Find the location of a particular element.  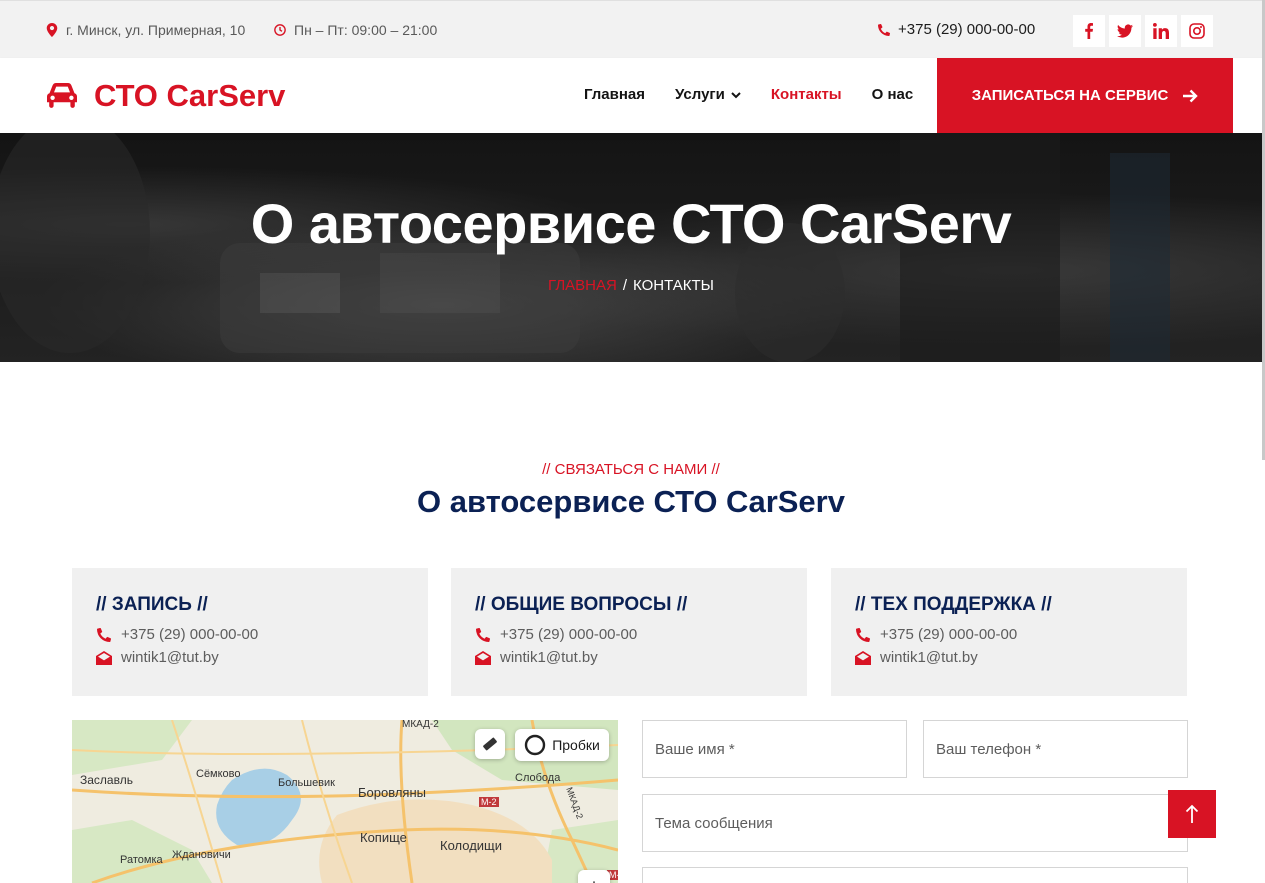

map-label: Заславль is located at coordinates (106, 780).